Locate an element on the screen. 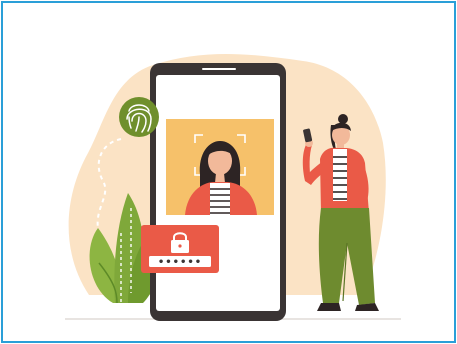  fingerprint-icon is located at coordinates (139, 117).